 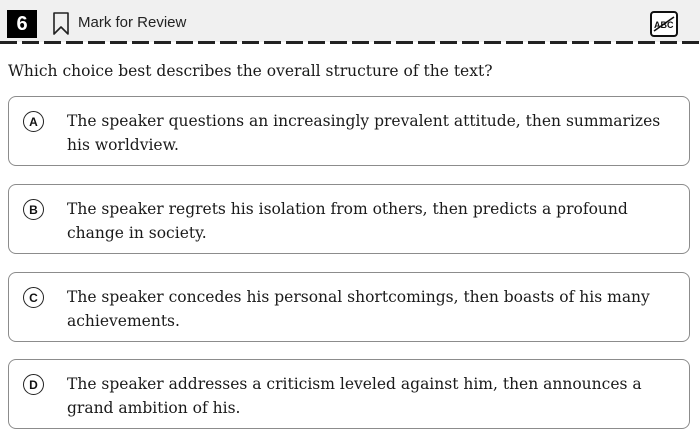 I want to click on choice-letter-b: B, so click(x=33, y=209).